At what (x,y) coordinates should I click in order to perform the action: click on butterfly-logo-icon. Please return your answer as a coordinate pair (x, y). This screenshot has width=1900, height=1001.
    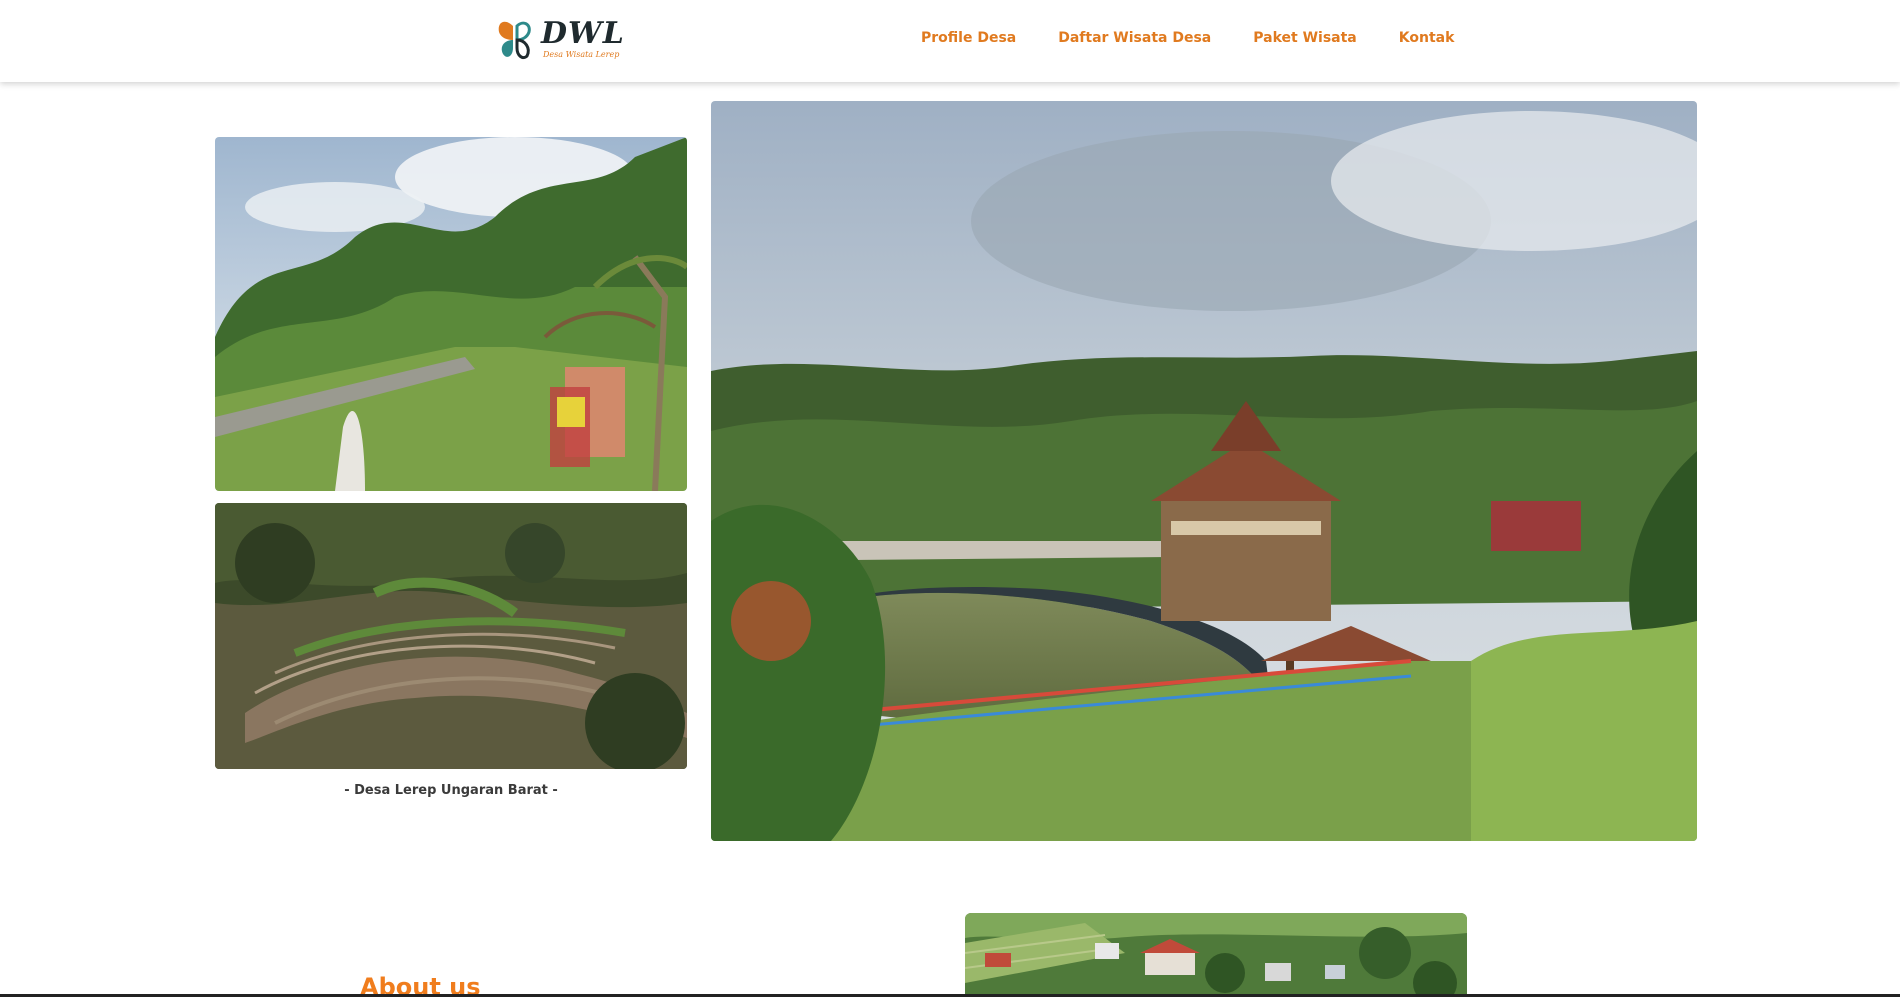
    Looking at the image, I should click on (514, 40).